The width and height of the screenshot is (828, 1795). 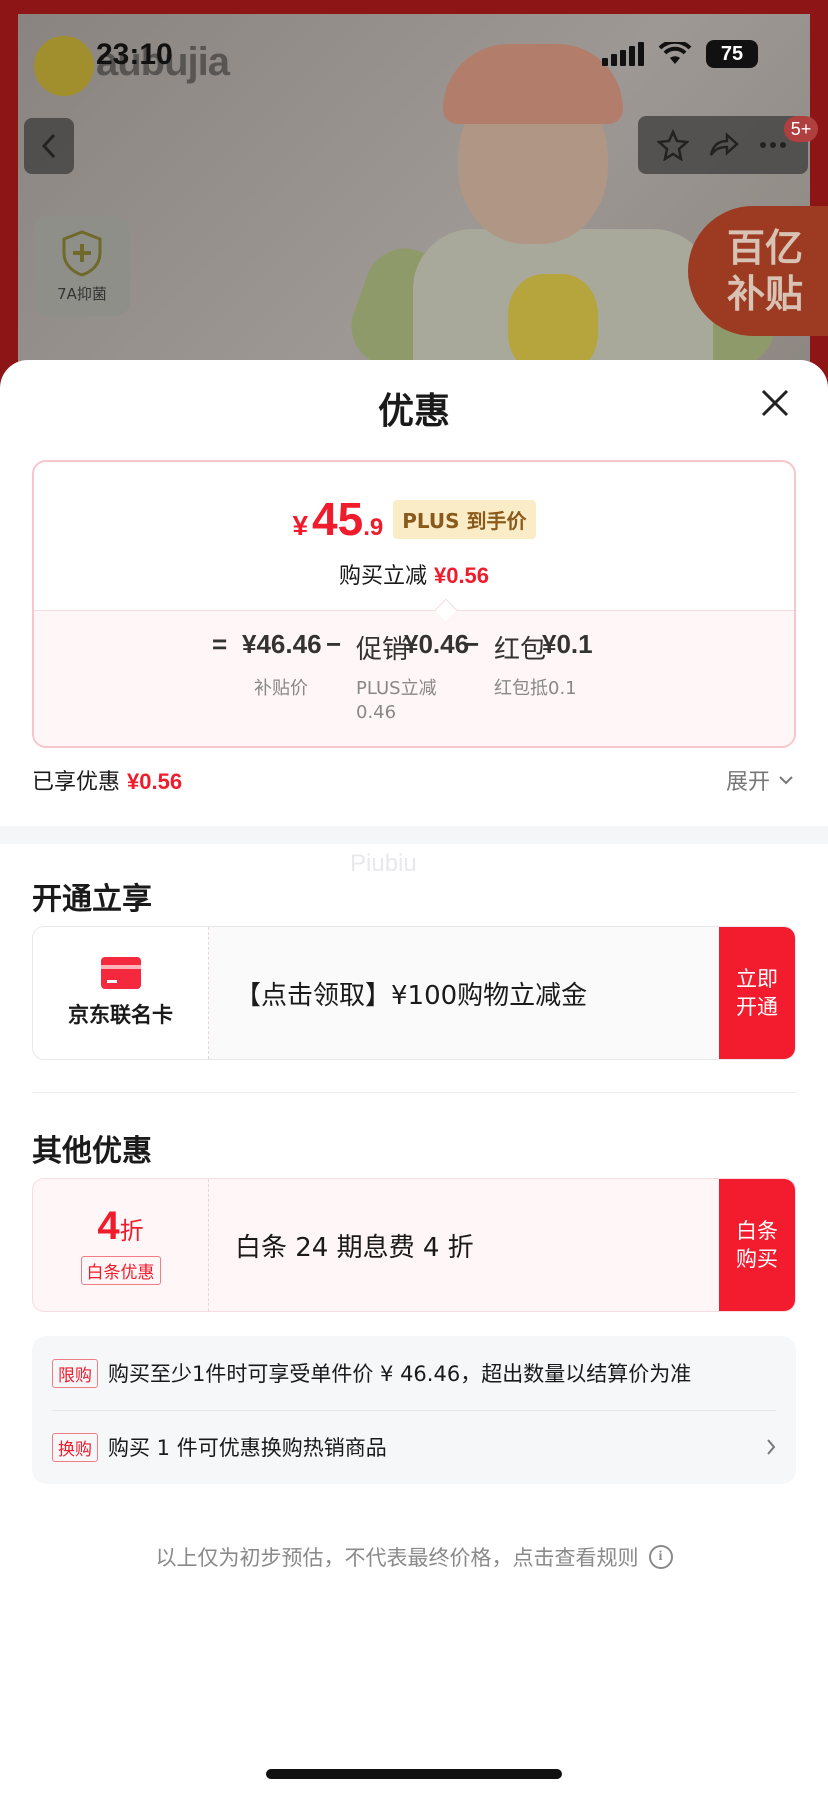 What do you see at coordinates (75, 1447) in the screenshot?
I see `rule-tag-exchange: 换购` at bounding box center [75, 1447].